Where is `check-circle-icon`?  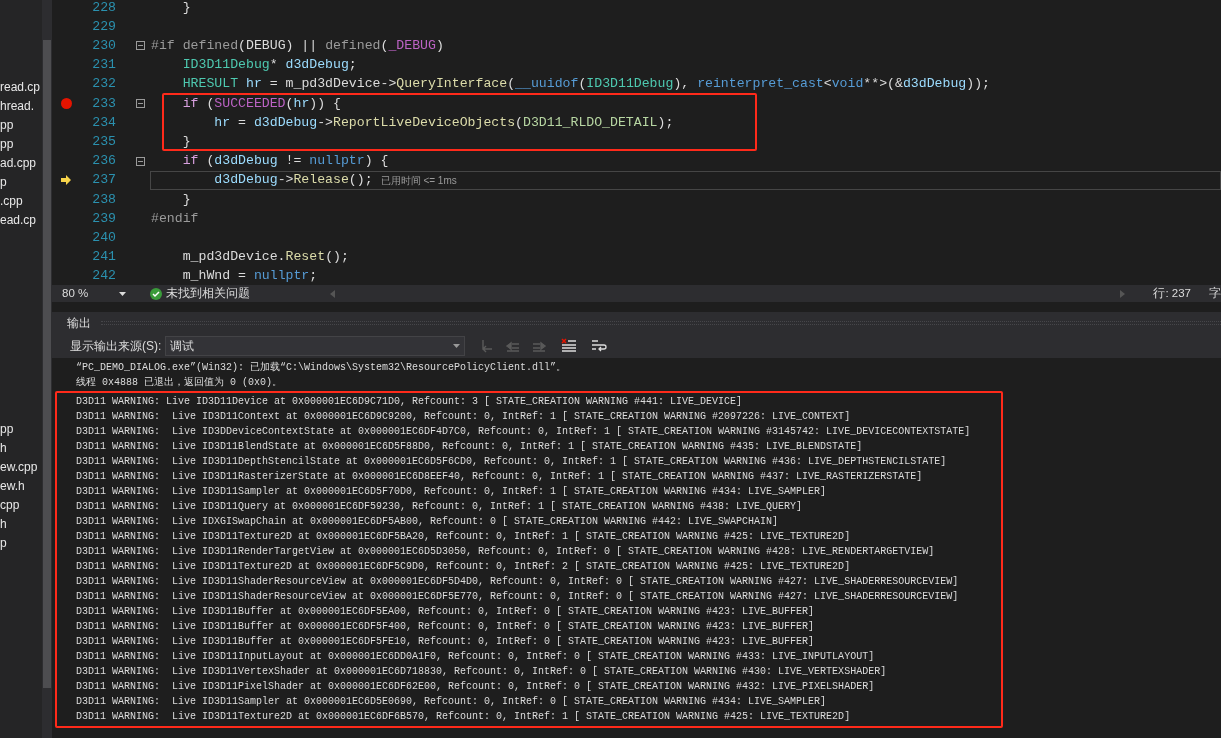
check-circle-icon is located at coordinates (156, 293).